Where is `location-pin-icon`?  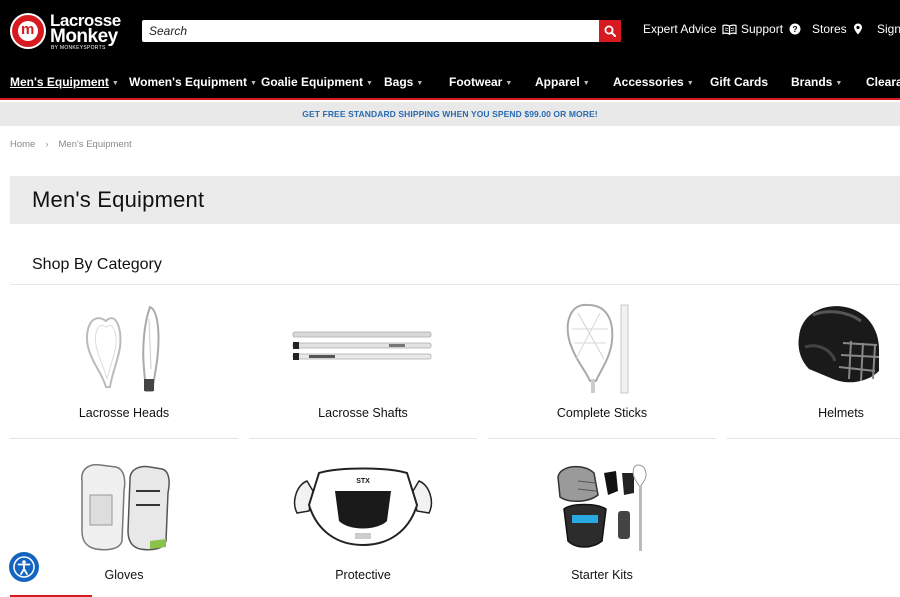 location-pin-icon is located at coordinates (857, 29).